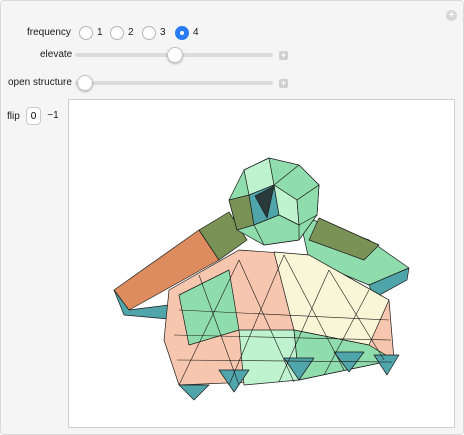 Image resolution: width=464 pixels, height=435 pixels. I want to click on flip-option-minus-1: −1, so click(53, 116).